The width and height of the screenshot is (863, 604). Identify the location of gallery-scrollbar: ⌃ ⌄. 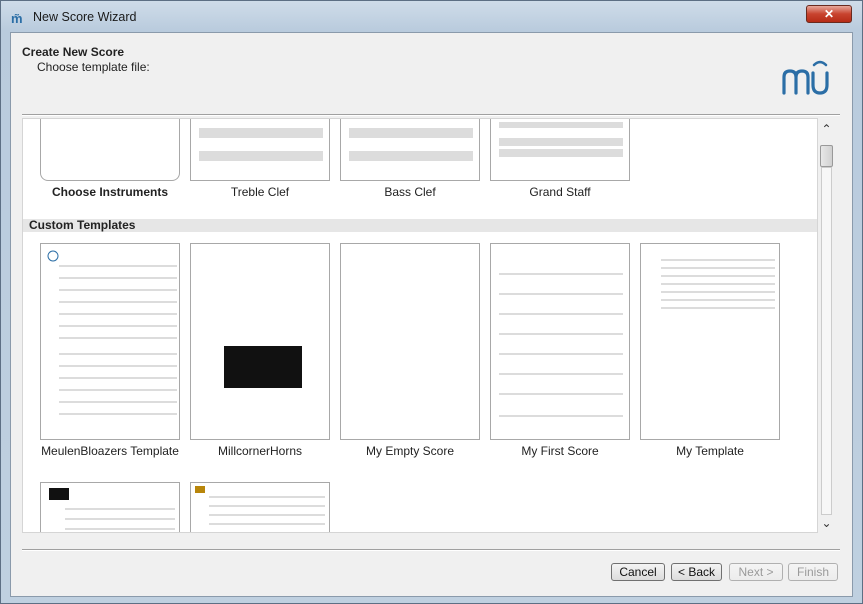
(826, 325).